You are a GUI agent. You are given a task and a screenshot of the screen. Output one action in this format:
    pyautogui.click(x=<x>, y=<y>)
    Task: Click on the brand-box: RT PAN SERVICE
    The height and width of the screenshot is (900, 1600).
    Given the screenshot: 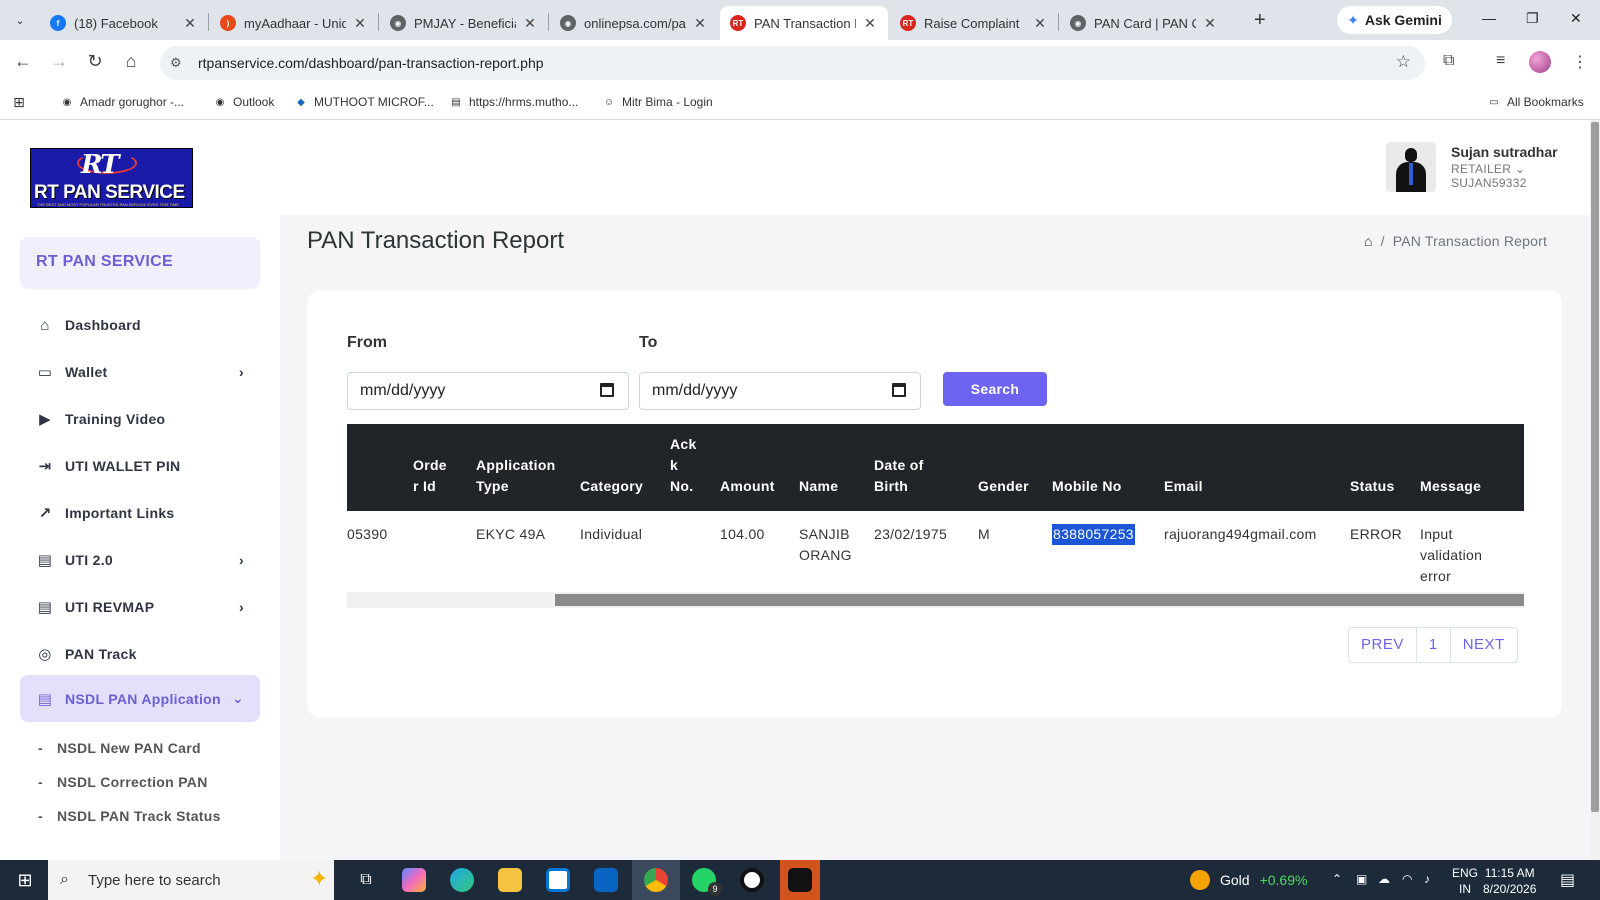 What is the action you would take?
    pyautogui.click(x=140, y=263)
    